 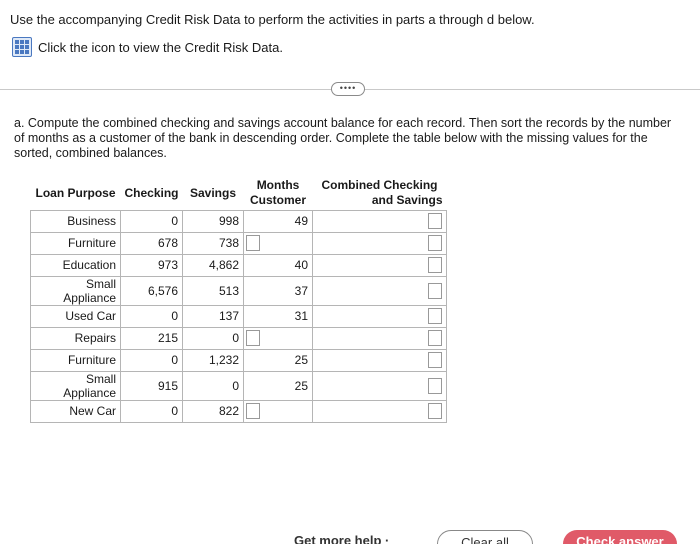 I want to click on purpose-cell: Education, so click(x=75, y=265).